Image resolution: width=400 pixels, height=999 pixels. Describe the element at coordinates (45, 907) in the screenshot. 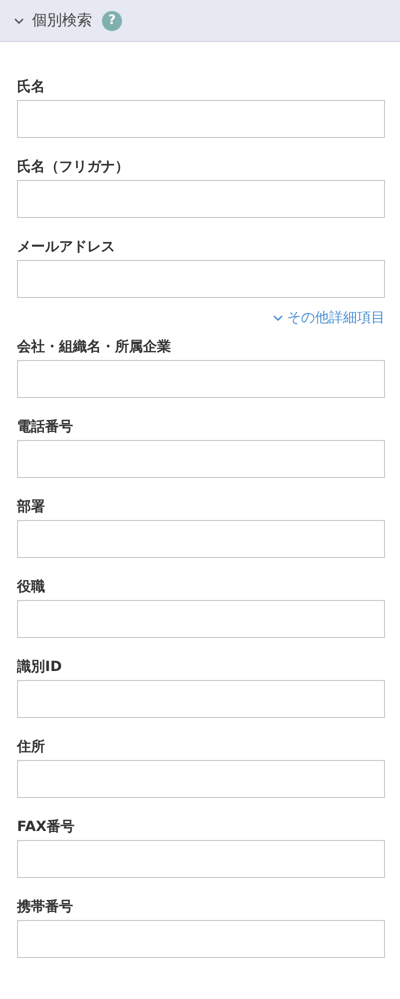

I see `field-label: 携帯番号` at that location.